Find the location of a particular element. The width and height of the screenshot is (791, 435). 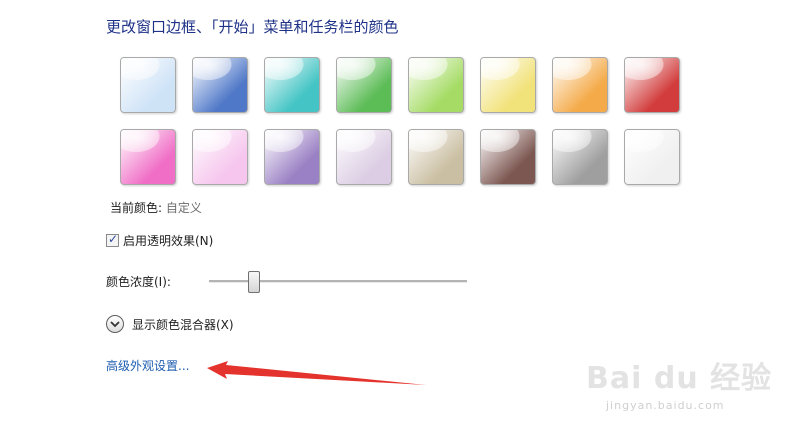

watermark-url: jingyan.baidu.com is located at coordinates (665, 405).